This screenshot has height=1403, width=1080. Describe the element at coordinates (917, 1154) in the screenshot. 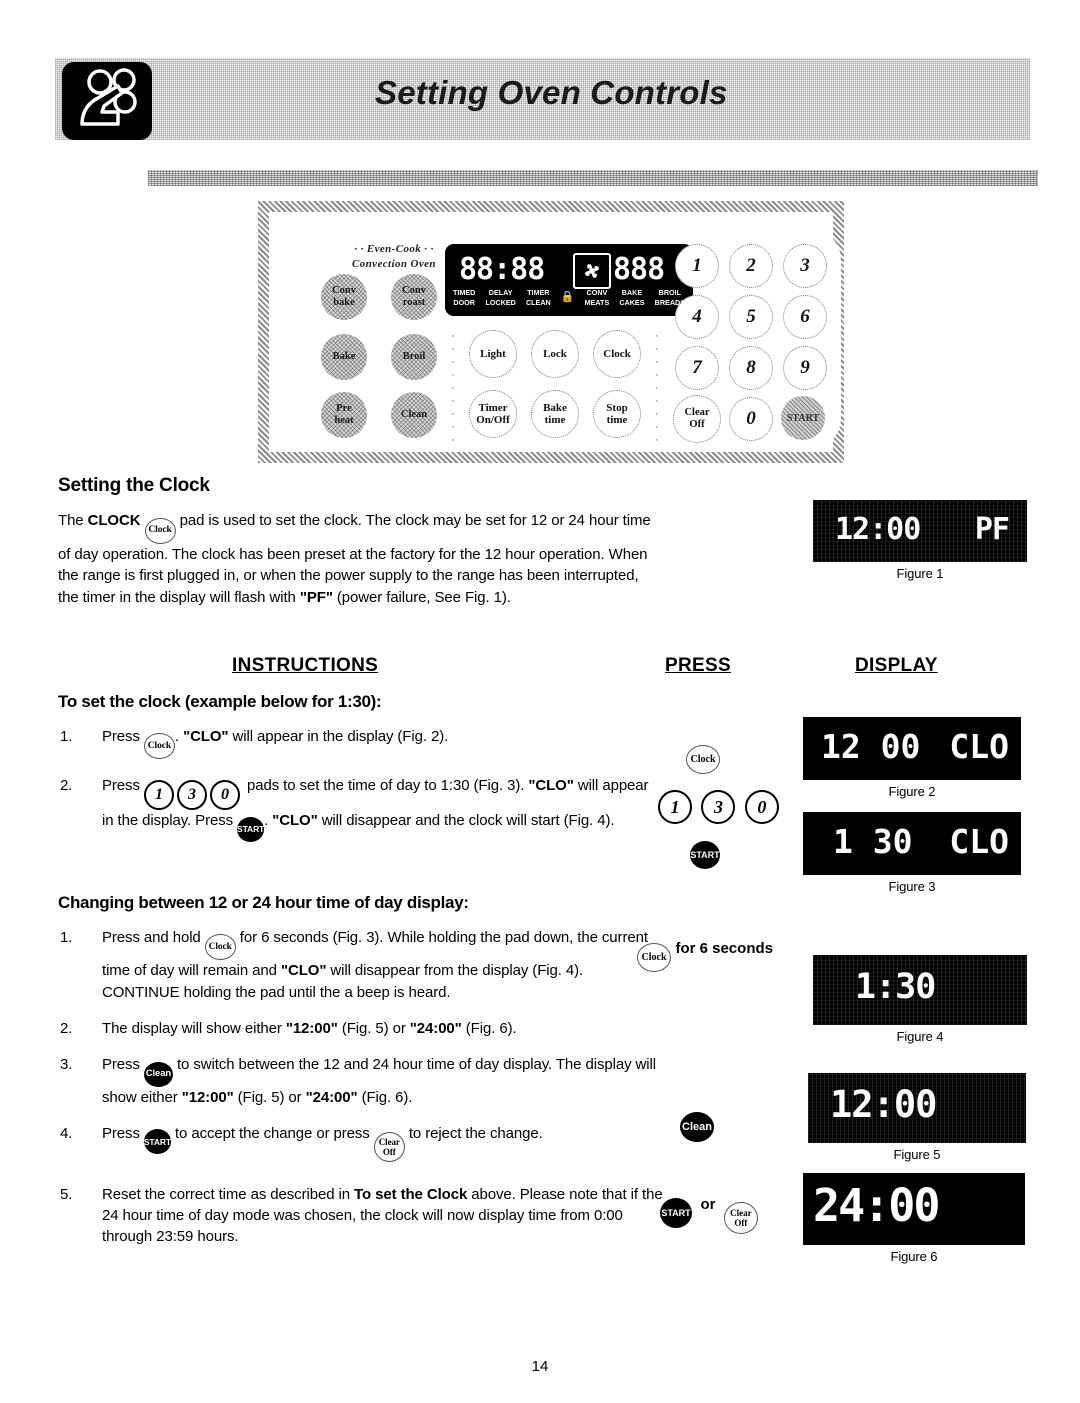

I see `figure-5-caption: Figure 5` at that location.